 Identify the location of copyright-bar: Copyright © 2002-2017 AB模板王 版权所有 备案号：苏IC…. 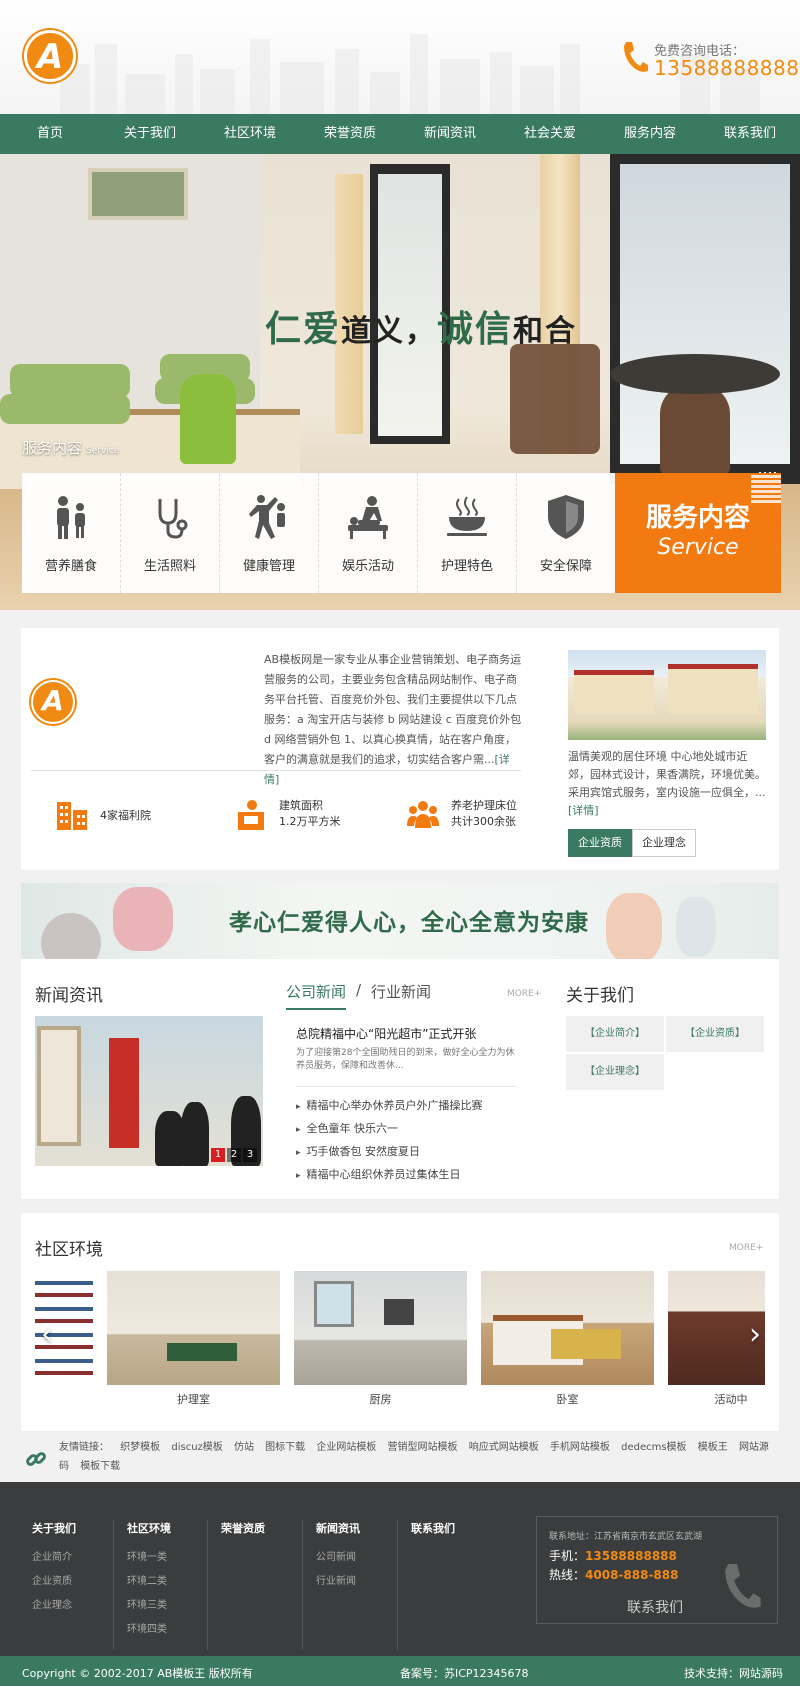
(400, 1671).